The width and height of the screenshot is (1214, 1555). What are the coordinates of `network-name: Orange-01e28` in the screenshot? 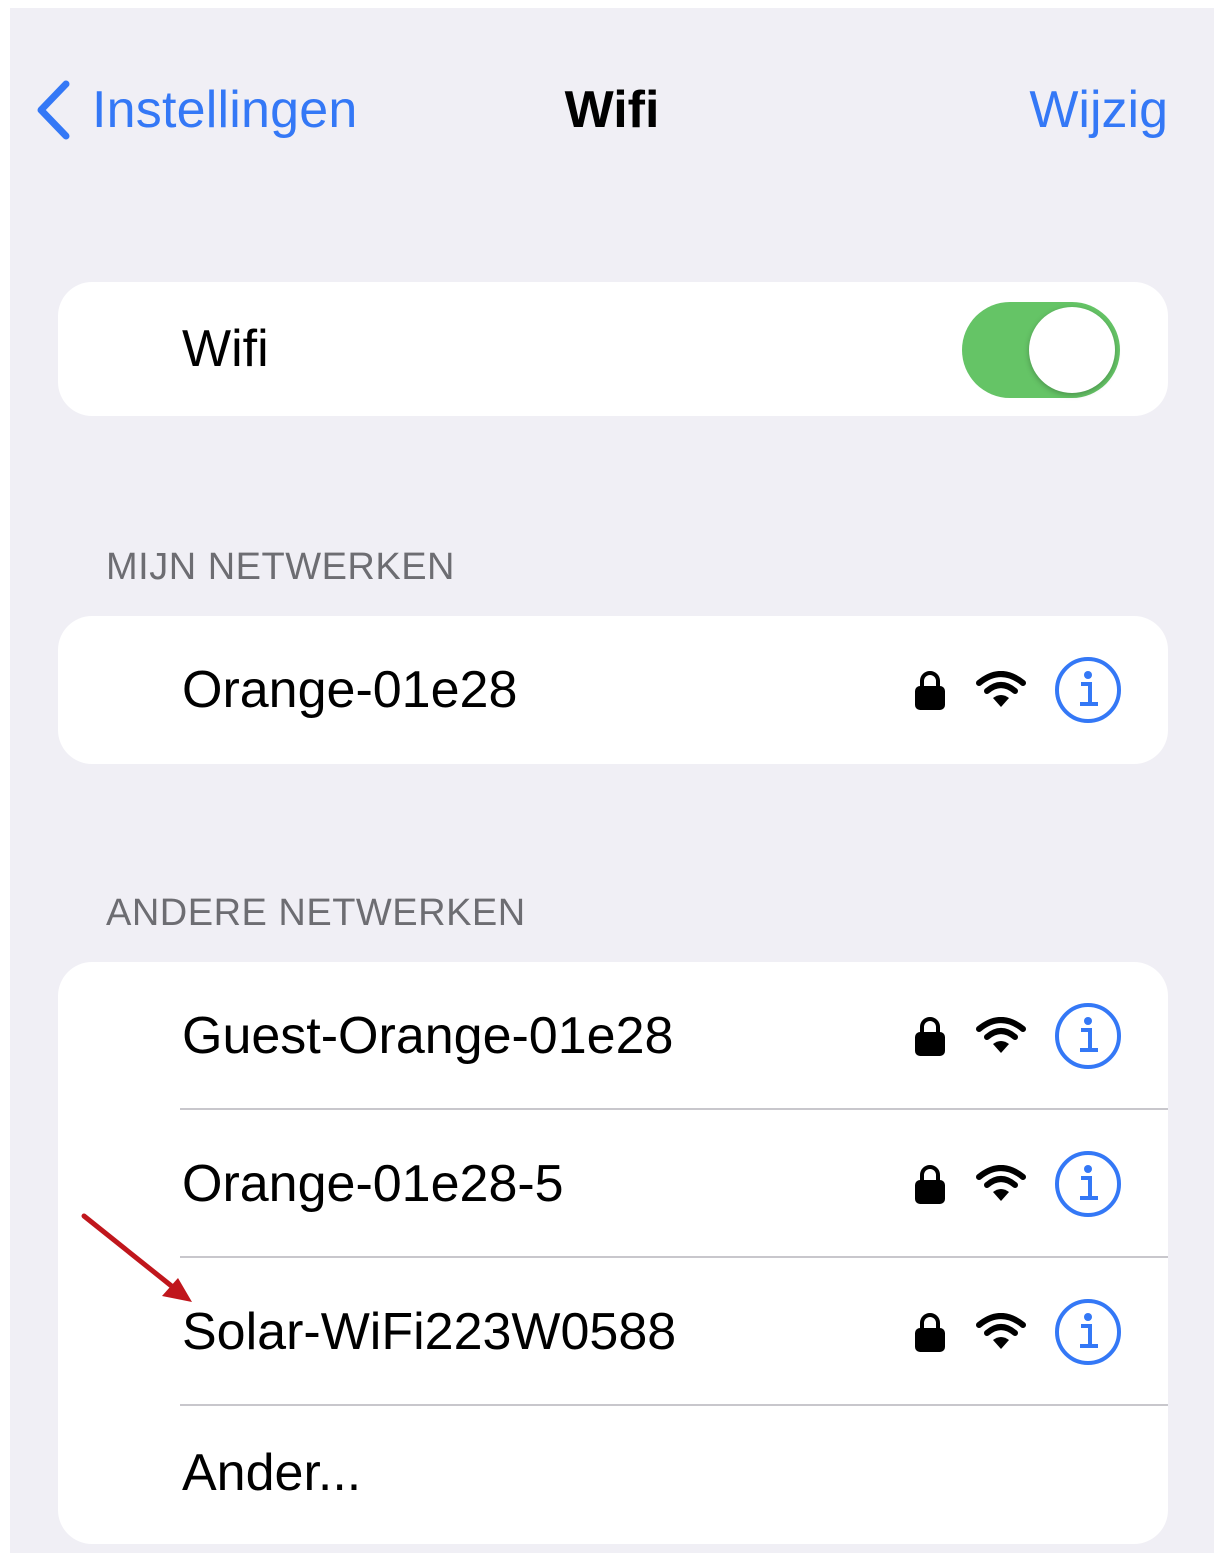 It's located at (350, 690).